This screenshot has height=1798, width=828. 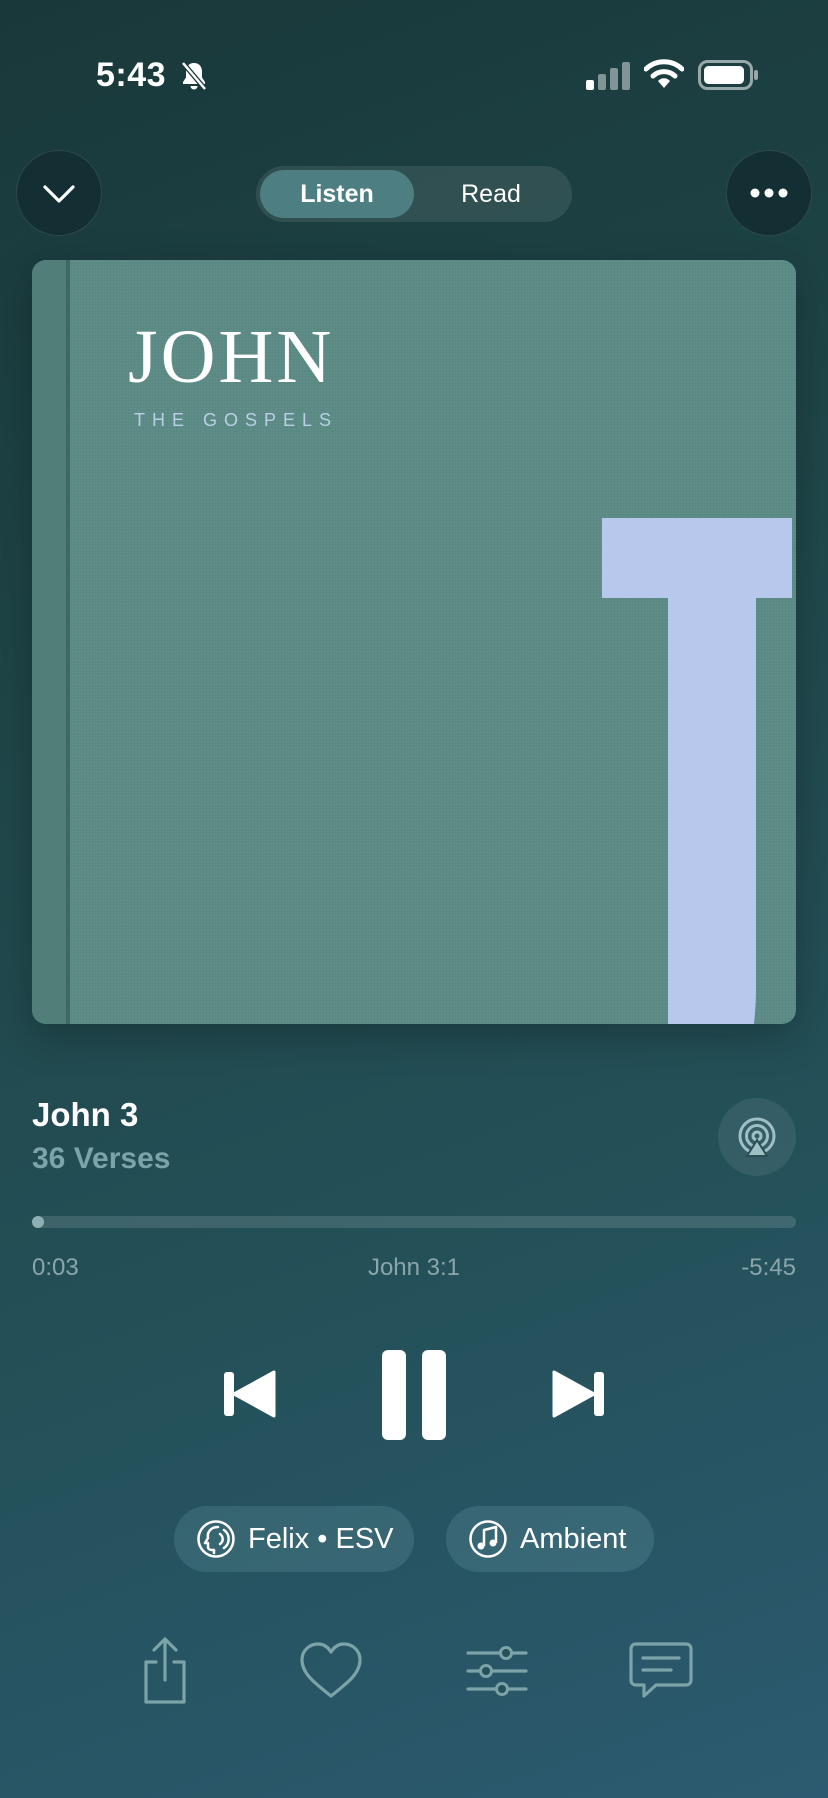 I want to click on airplay-icon, so click(x=757, y=1137).